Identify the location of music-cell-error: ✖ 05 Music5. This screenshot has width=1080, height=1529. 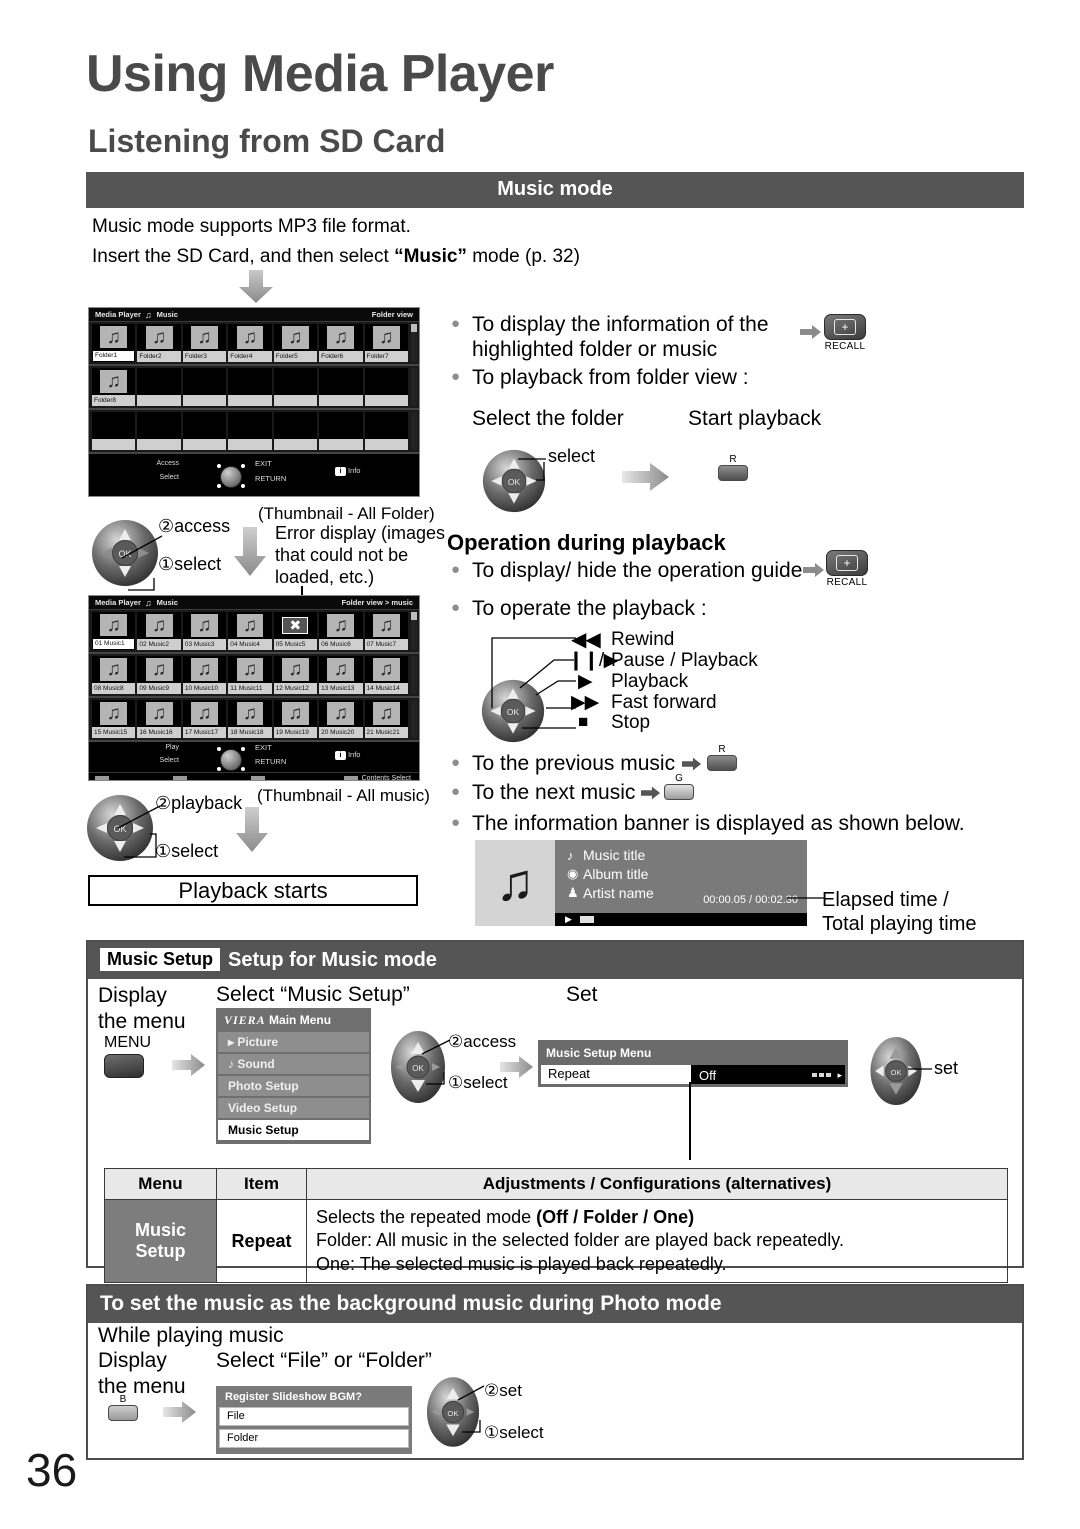
(295, 631).